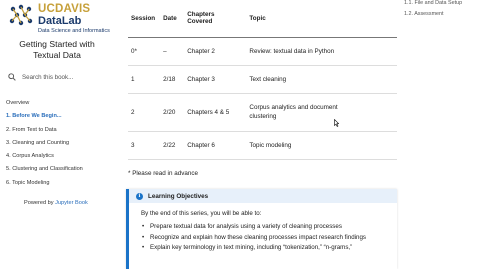 This screenshot has width=478, height=269. What do you see at coordinates (200, 22) in the screenshot?
I see `header-chapters-line-2: Covered` at bounding box center [200, 22].